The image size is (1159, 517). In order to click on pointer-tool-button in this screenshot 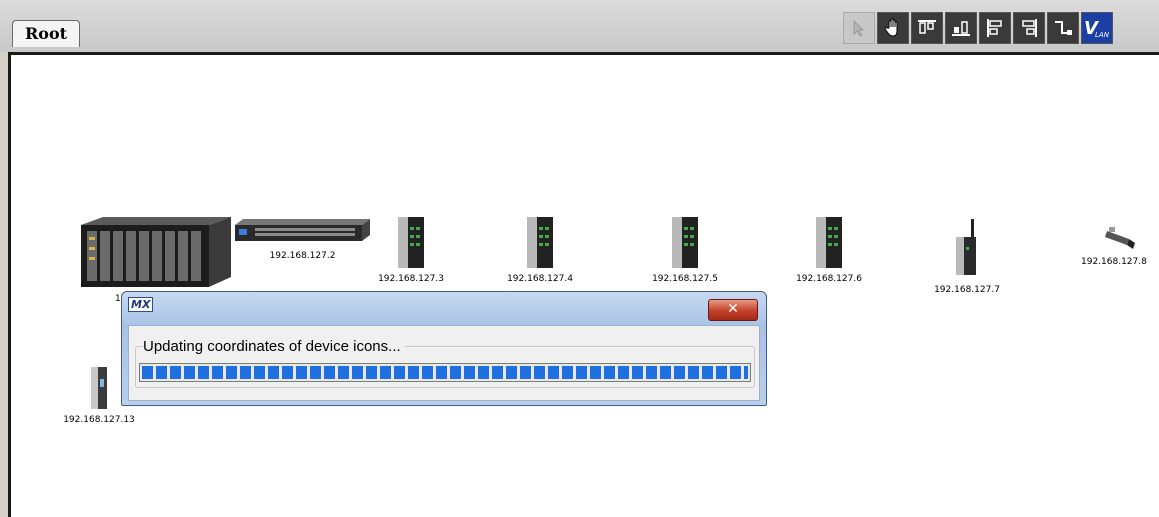, I will do `click(859, 28)`.